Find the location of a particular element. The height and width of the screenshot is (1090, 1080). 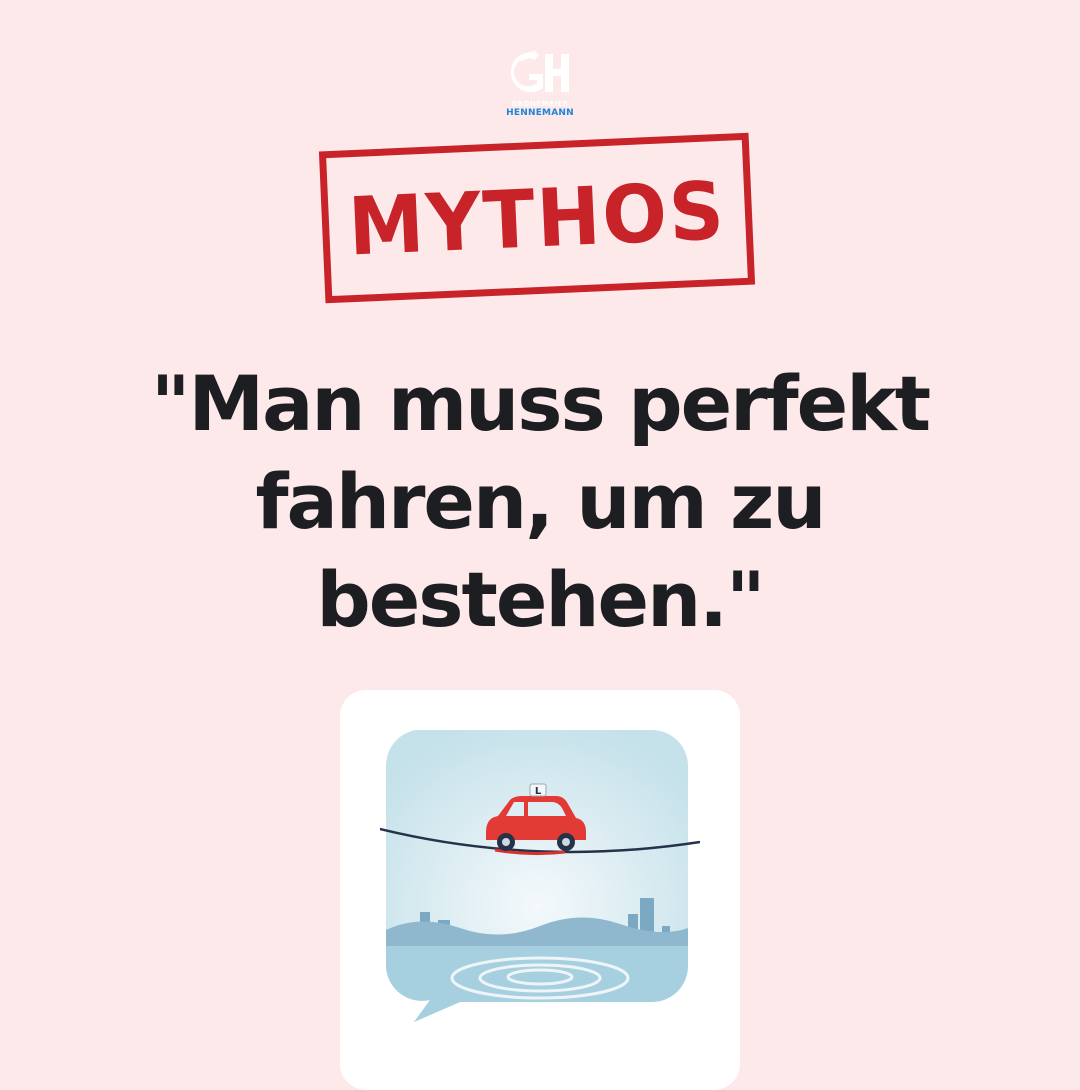

quote-line-2: fahren, um zu is located at coordinates (540, 501).